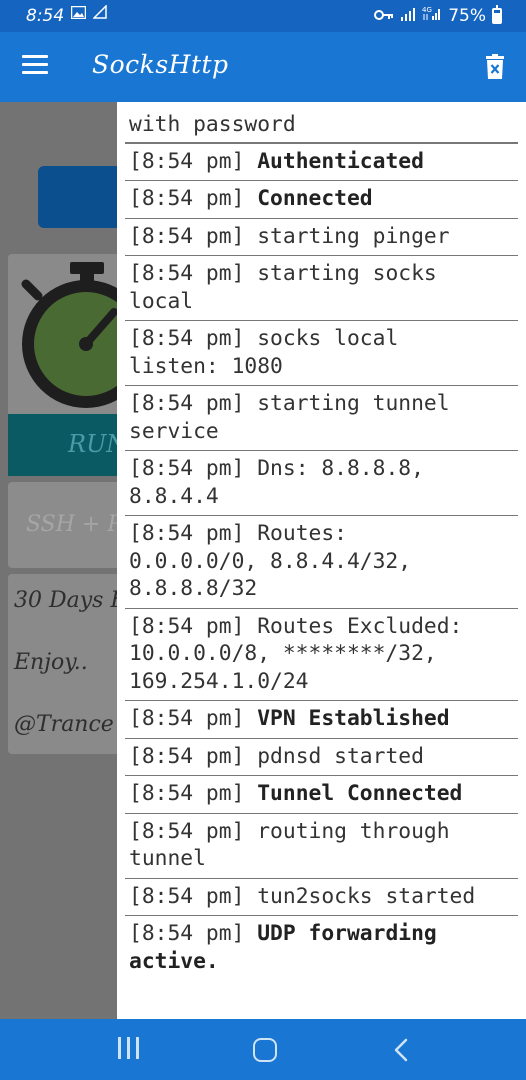 This screenshot has width=526, height=1080. Describe the element at coordinates (353, 236) in the screenshot. I see `log-message: starting pinger` at that location.